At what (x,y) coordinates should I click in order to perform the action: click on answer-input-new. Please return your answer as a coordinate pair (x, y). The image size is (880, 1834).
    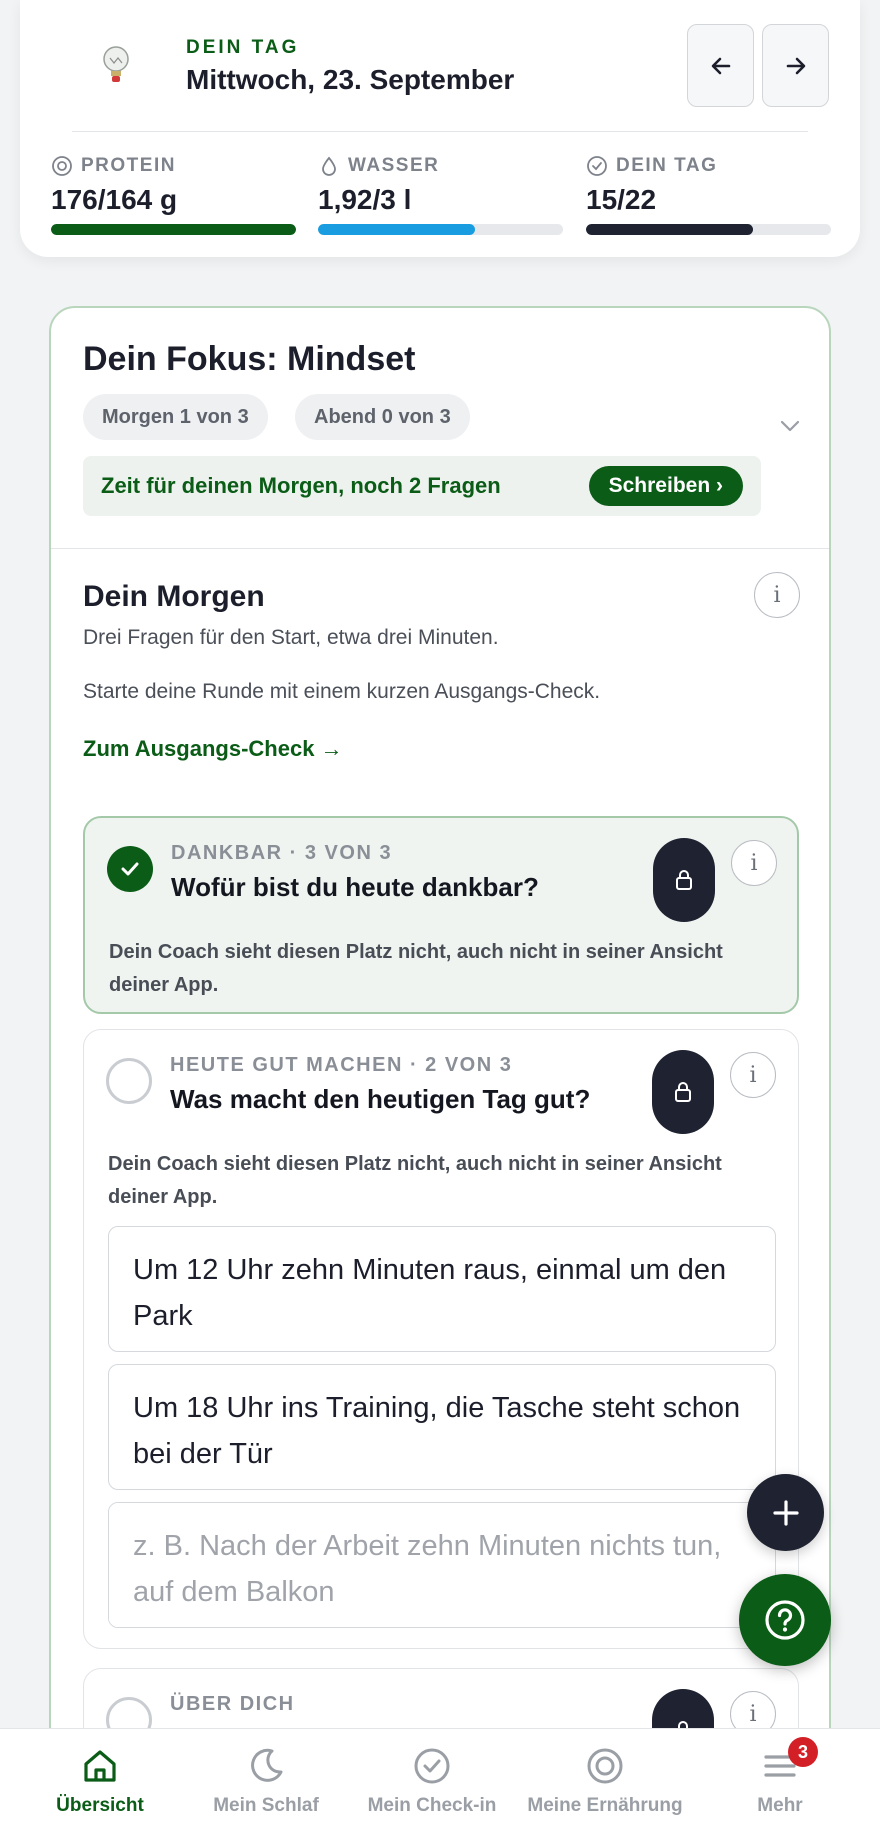
    Looking at the image, I should click on (442, 1565).